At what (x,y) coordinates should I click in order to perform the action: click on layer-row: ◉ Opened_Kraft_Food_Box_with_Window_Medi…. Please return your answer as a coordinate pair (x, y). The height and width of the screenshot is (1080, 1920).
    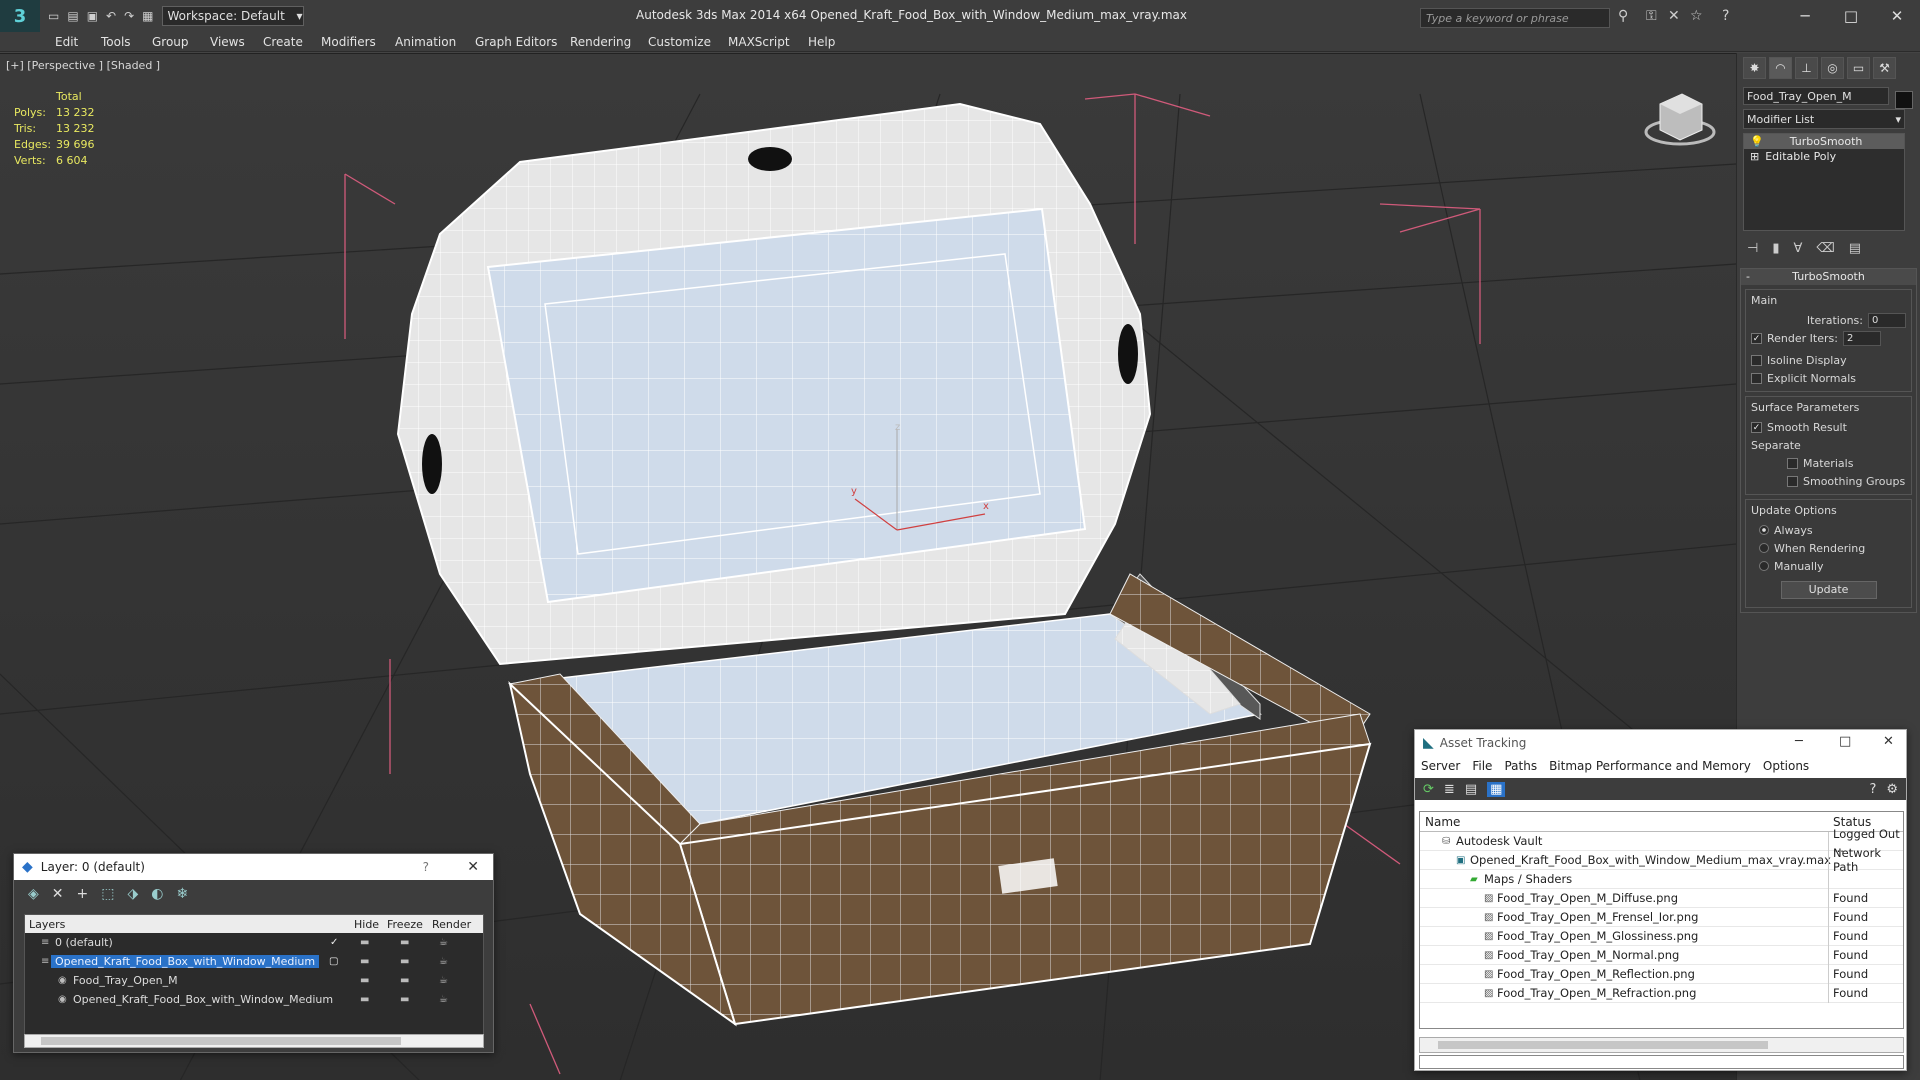
    Looking at the image, I should click on (254, 999).